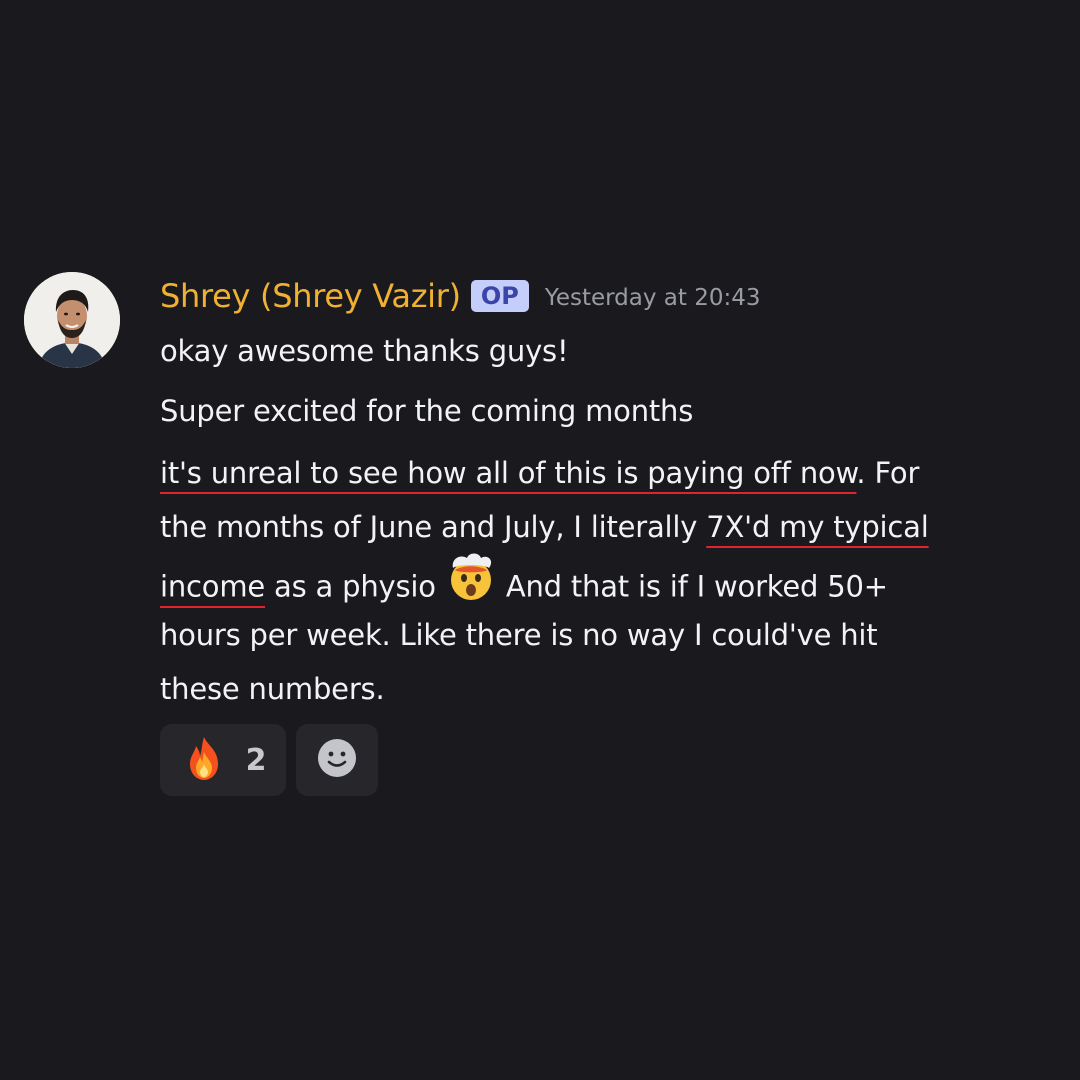 Image resolution: width=1080 pixels, height=1080 pixels. What do you see at coordinates (692, 586) in the screenshot?
I see `text-span: And that is if I worked 50+` at bounding box center [692, 586].